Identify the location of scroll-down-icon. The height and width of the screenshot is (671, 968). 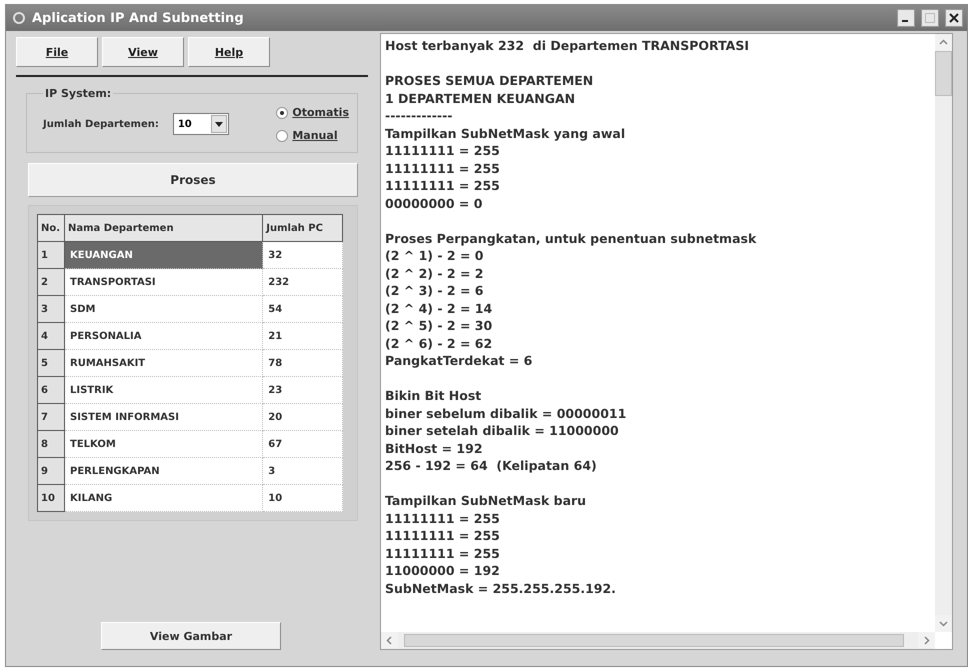
(943, 623).